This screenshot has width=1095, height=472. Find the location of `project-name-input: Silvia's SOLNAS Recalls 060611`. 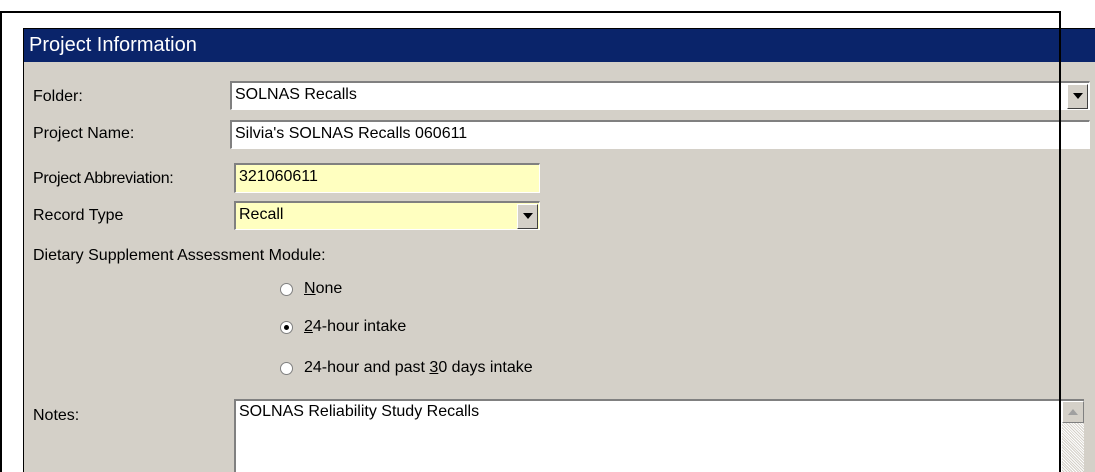

project-name-input: Silvia's SOLNAS Recalls 060611 is located at coordinates (660, 134).